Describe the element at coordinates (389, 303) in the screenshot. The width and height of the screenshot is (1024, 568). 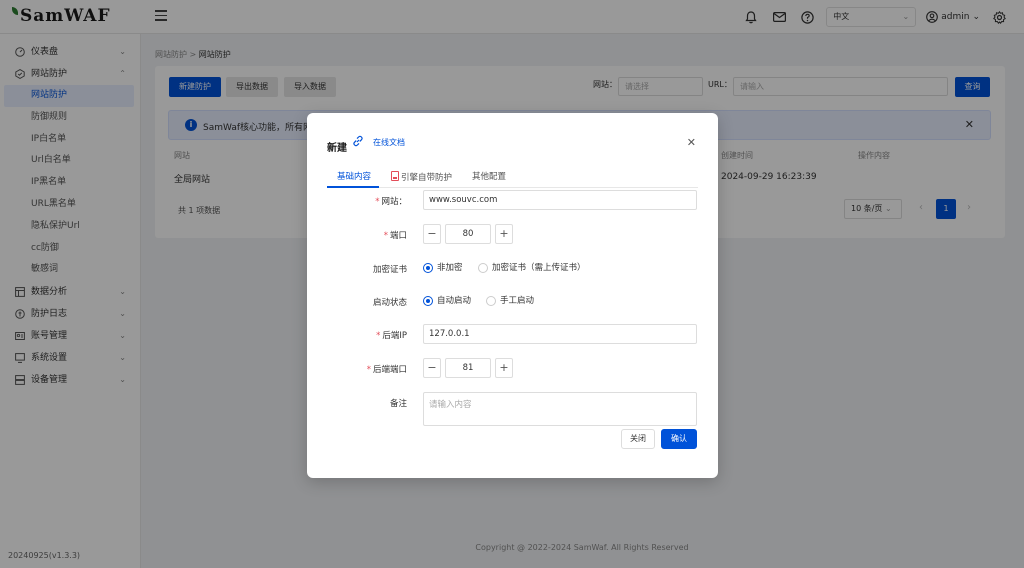
I see `start-status-label: 启动状态` at that location.